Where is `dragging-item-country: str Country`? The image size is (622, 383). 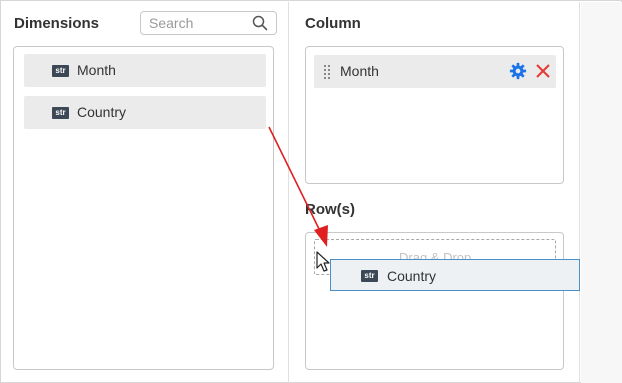 dragging-item-country: str Country is located at coordinates (455, 275).